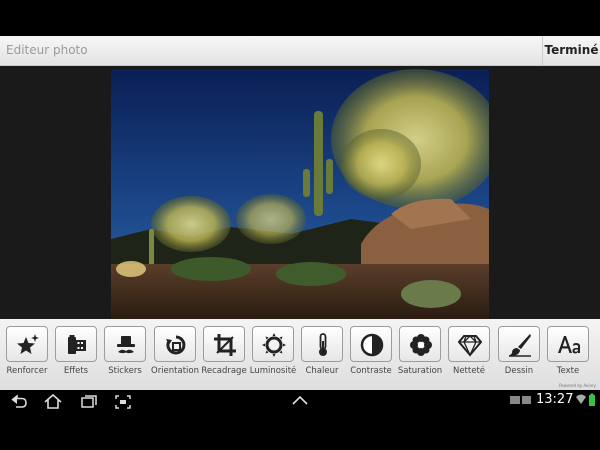  I want to click on tool-orientation: Orientation, so click(175, 356).